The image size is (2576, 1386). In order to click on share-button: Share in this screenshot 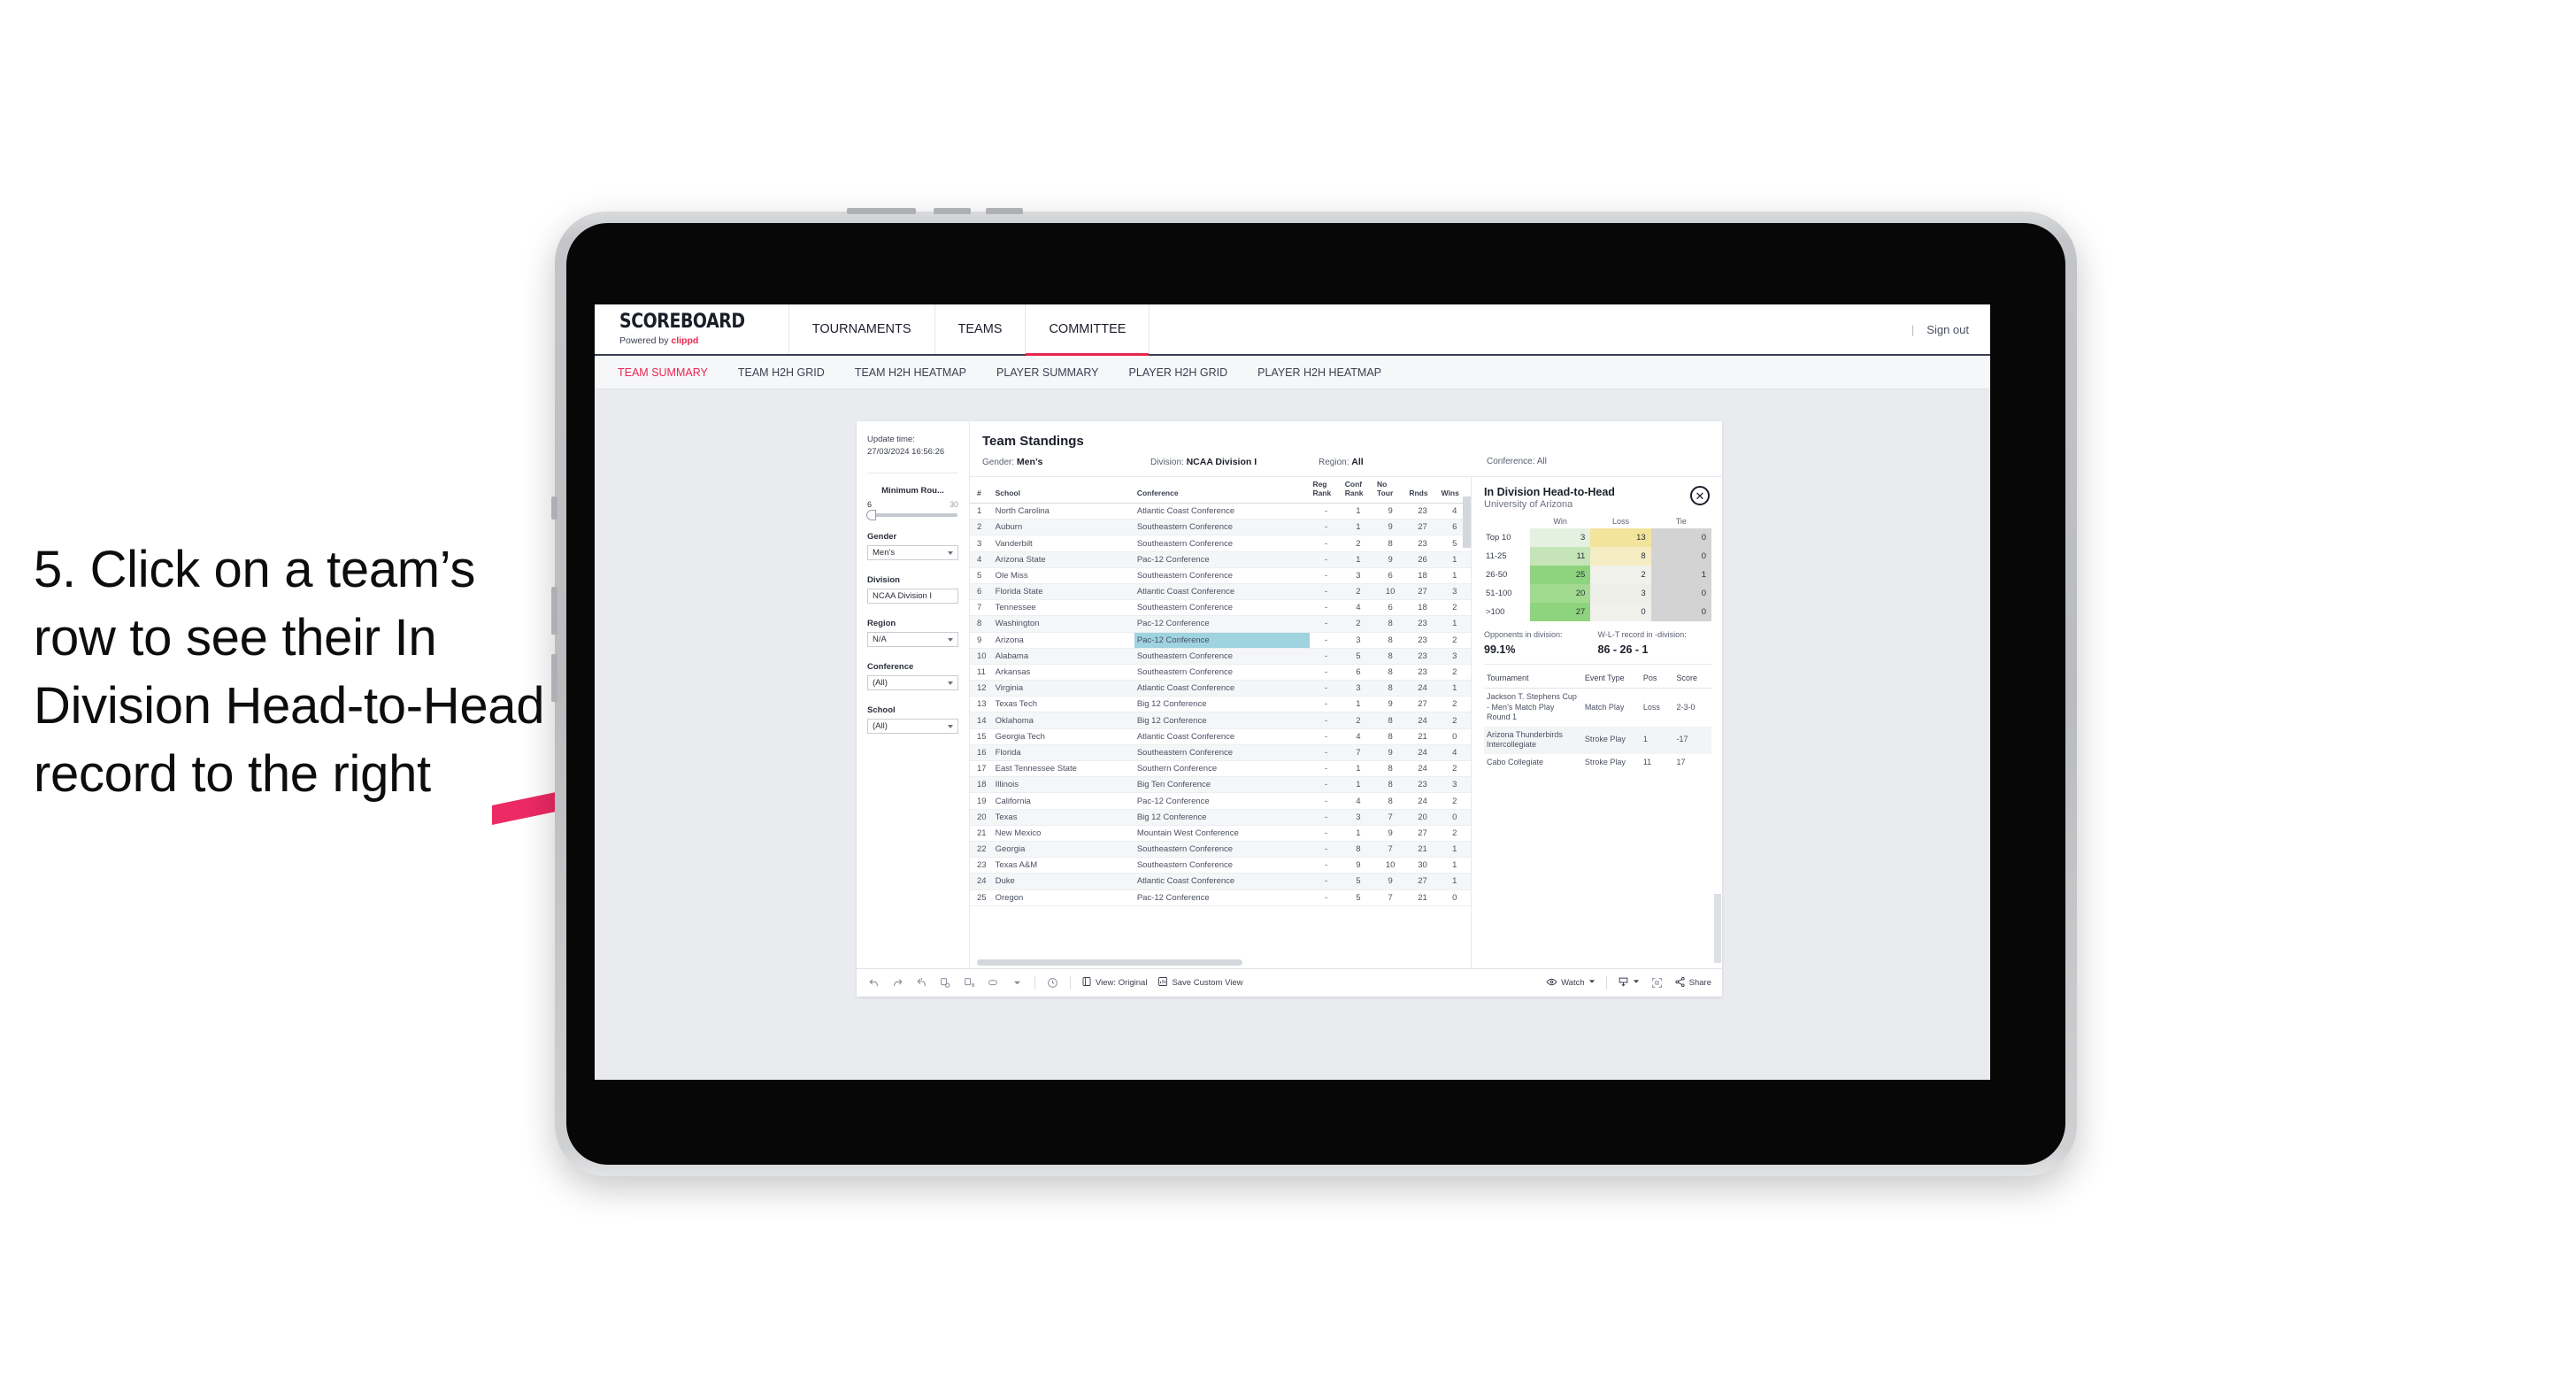, I will do `click(1692, 983)`.